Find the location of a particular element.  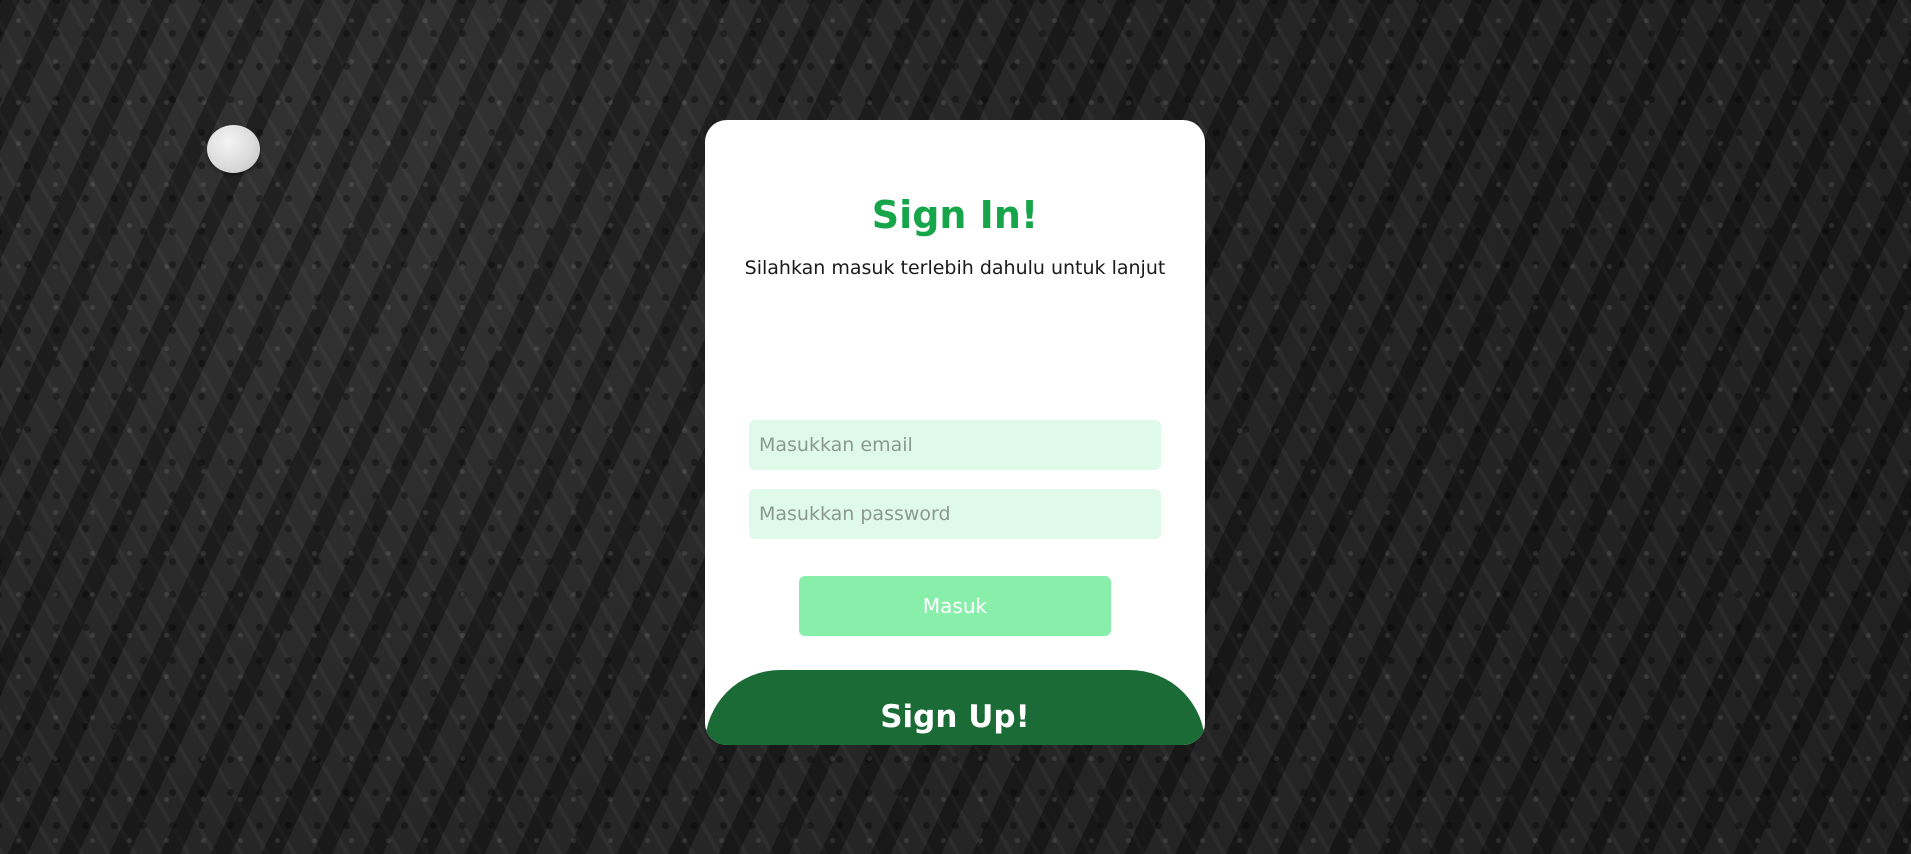

login-title: Sign In! is located at coordinates (955, 215).